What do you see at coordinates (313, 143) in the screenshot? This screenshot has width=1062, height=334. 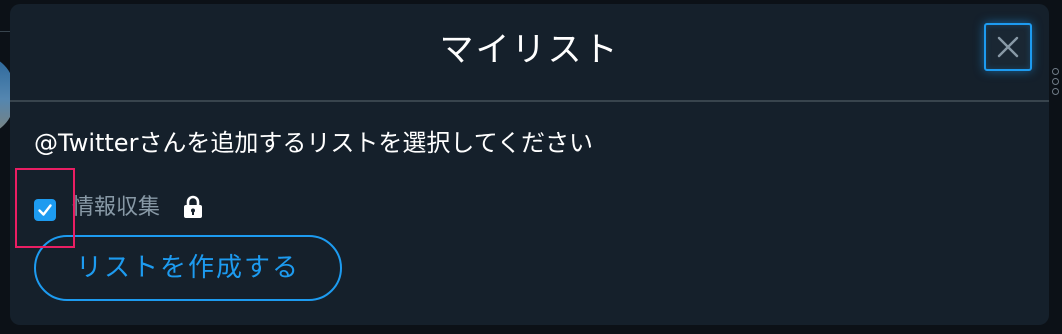 I see `select-list-prompt: @Twitterさんを追加するリストを選択してください` at bounding box center [313, 143].